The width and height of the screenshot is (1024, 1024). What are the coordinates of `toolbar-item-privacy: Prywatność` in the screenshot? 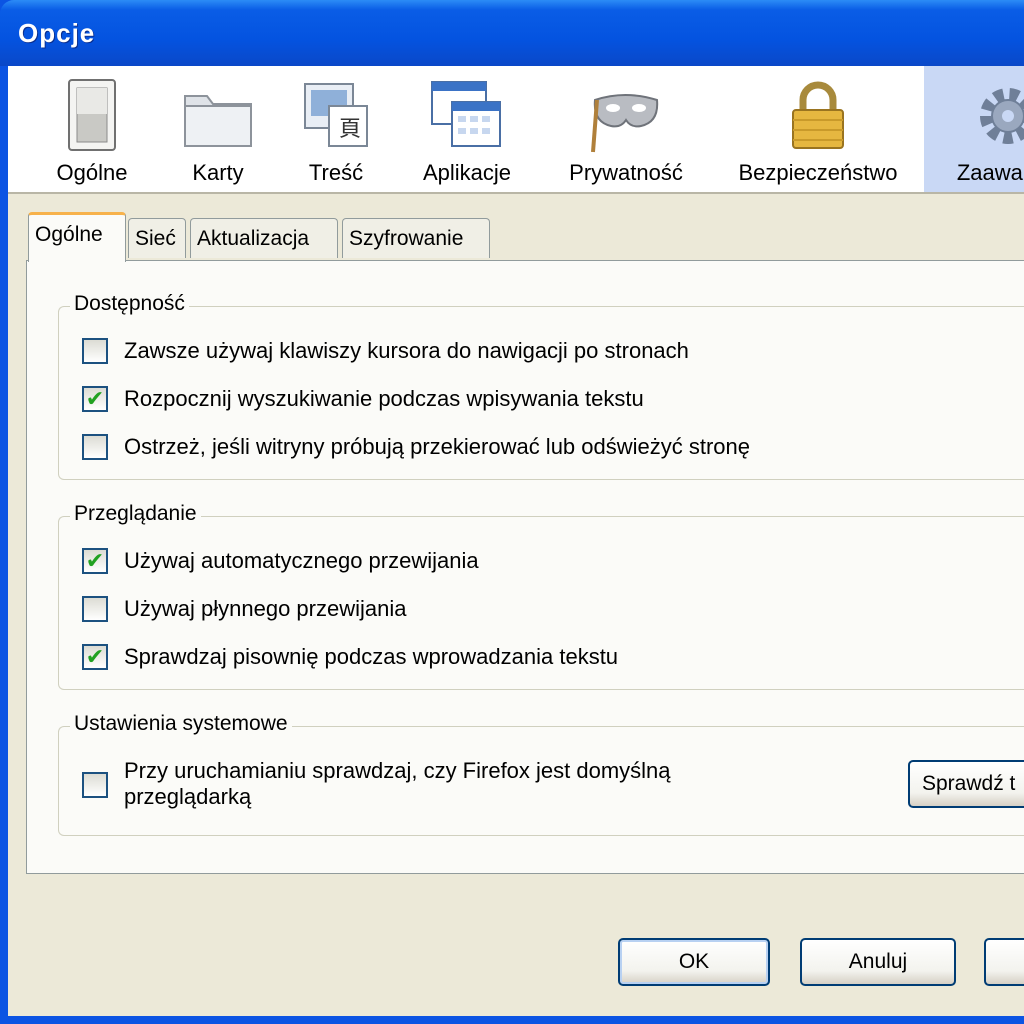 It's located at (626, 129).